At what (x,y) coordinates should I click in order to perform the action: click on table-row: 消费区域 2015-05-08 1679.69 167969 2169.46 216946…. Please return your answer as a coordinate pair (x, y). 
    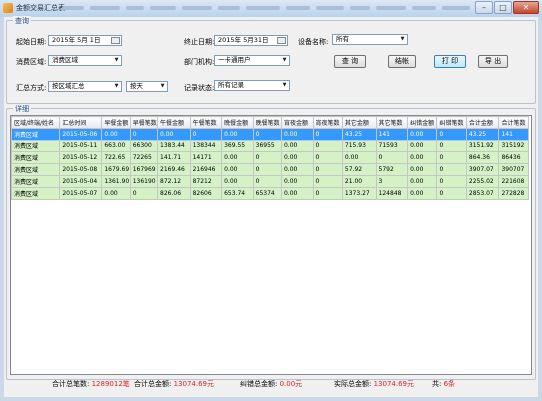
    Looking at the image, I should click on (270, 169).